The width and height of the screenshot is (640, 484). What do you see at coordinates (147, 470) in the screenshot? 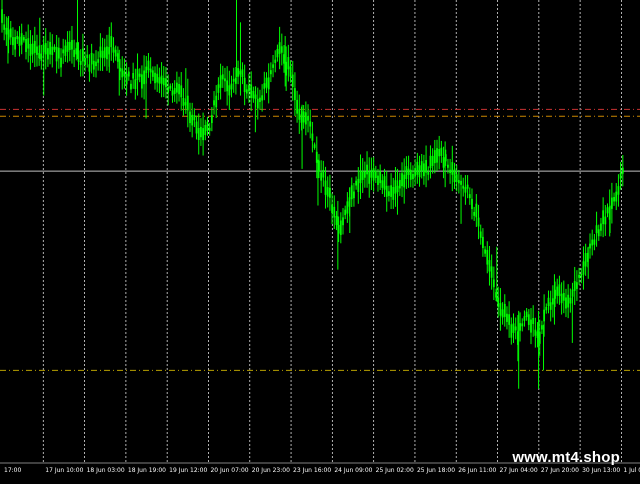
I see `x-tick-label: 18 Jun 19:00` at bounding box center [147, 470].